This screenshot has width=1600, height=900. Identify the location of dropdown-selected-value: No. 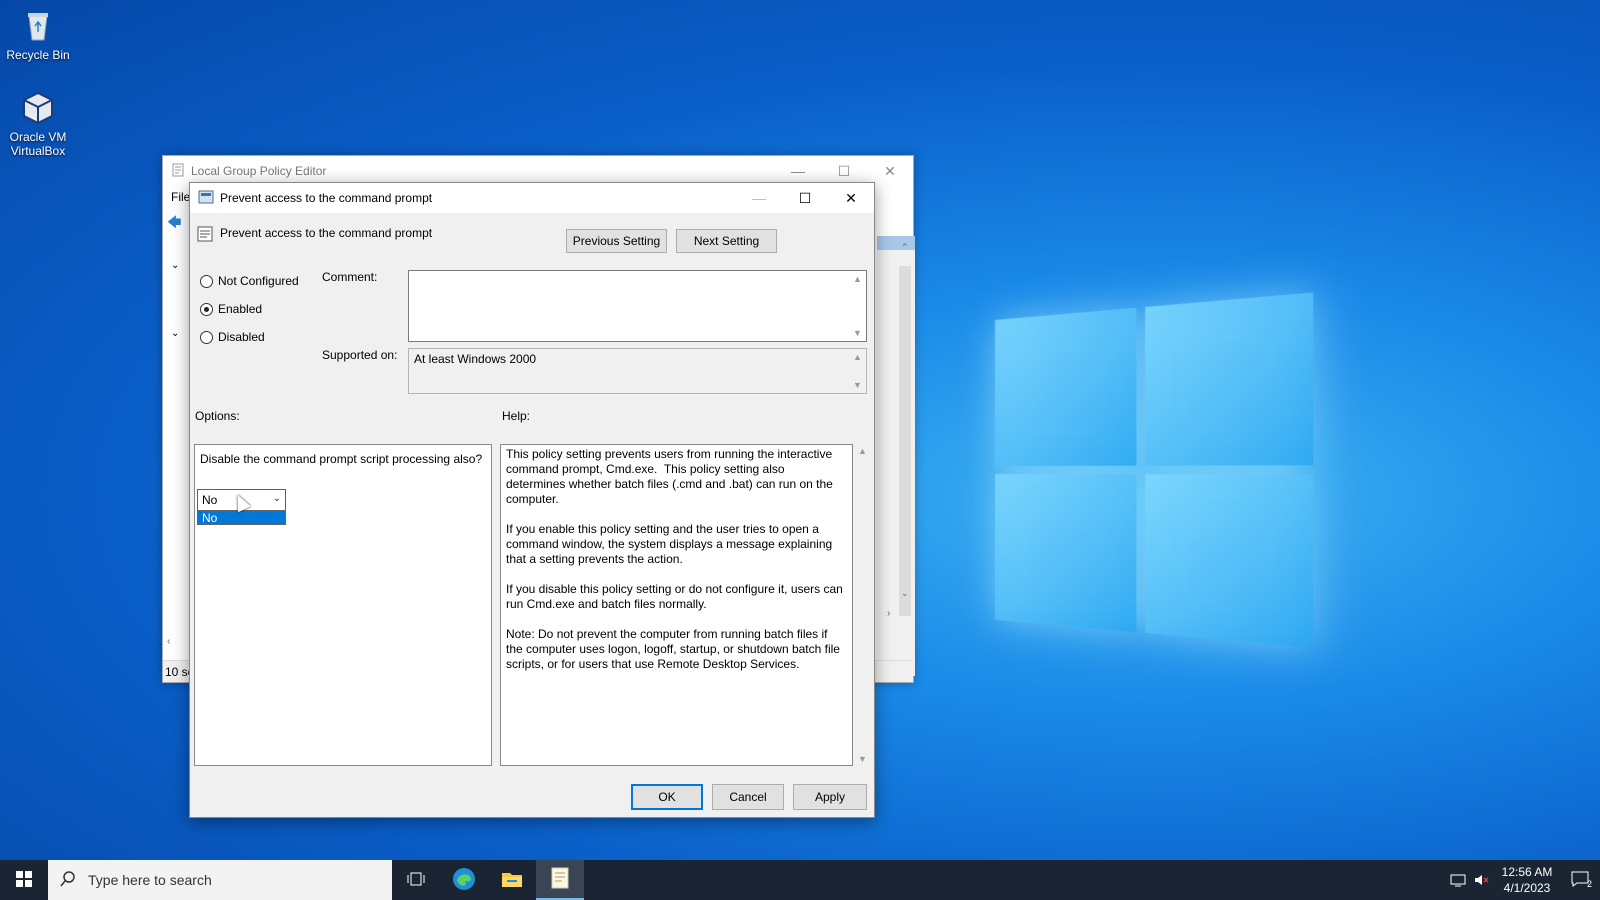
(210, 500).